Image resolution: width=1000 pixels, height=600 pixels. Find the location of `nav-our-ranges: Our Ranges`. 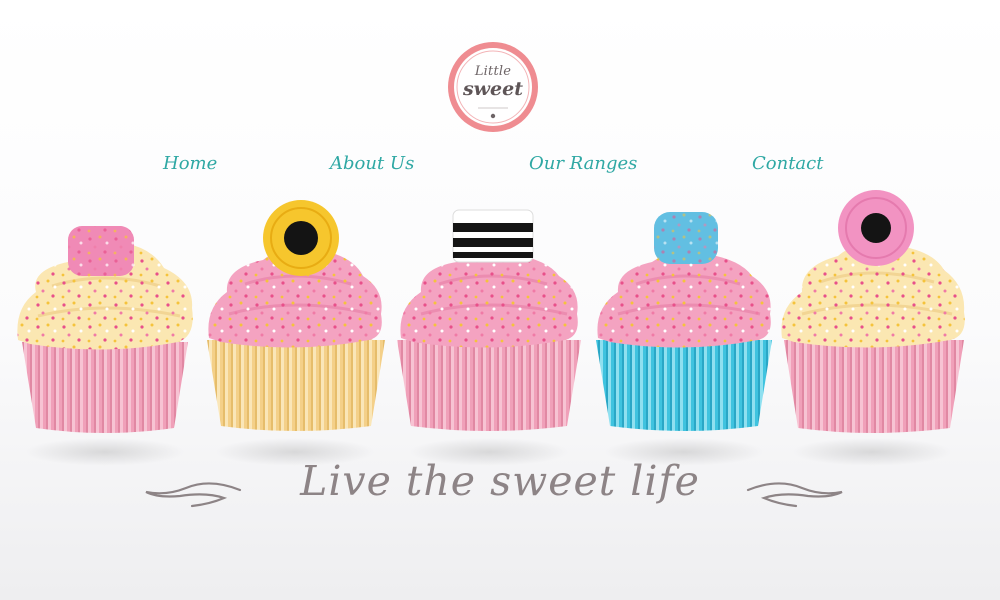

nav-our-ranges: Our Ranges is located at coordinates (583, 163).